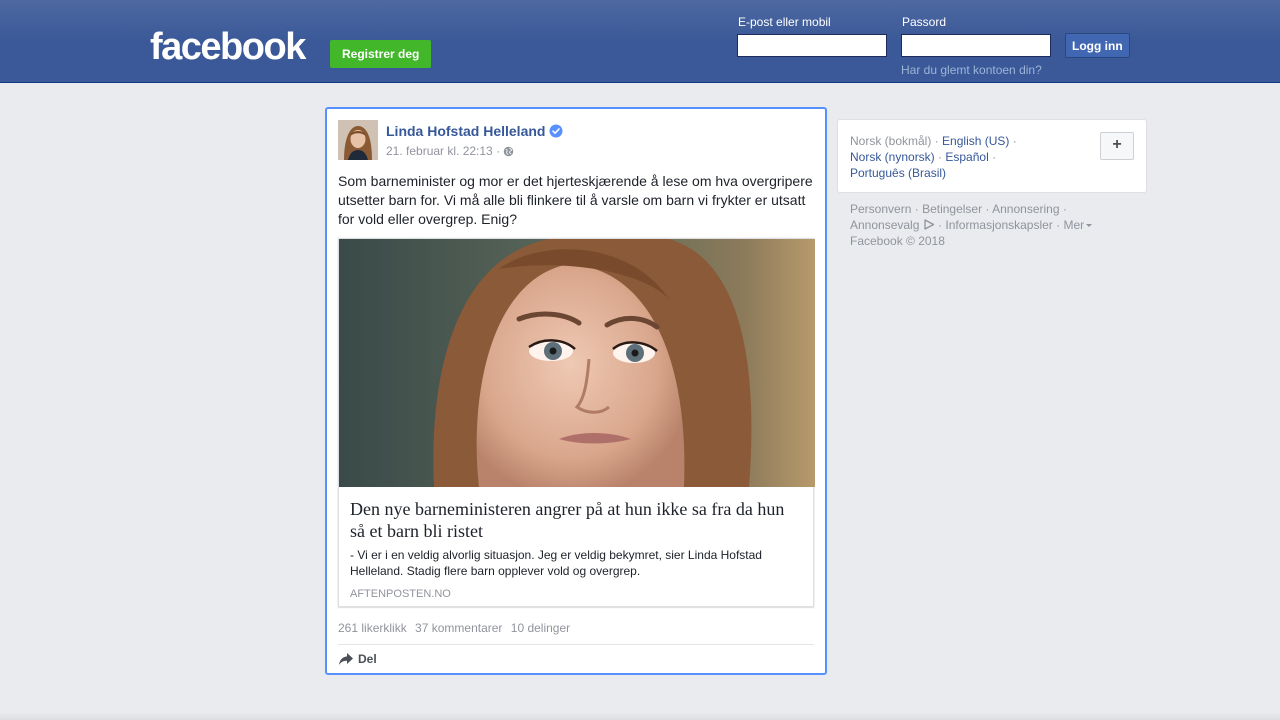 Image resolution: width=1280 pixels, height=720 pixels. Describe the element at coordinates (381, 54) in the screenshot. I see `register-button: Registrer deg` at that location.